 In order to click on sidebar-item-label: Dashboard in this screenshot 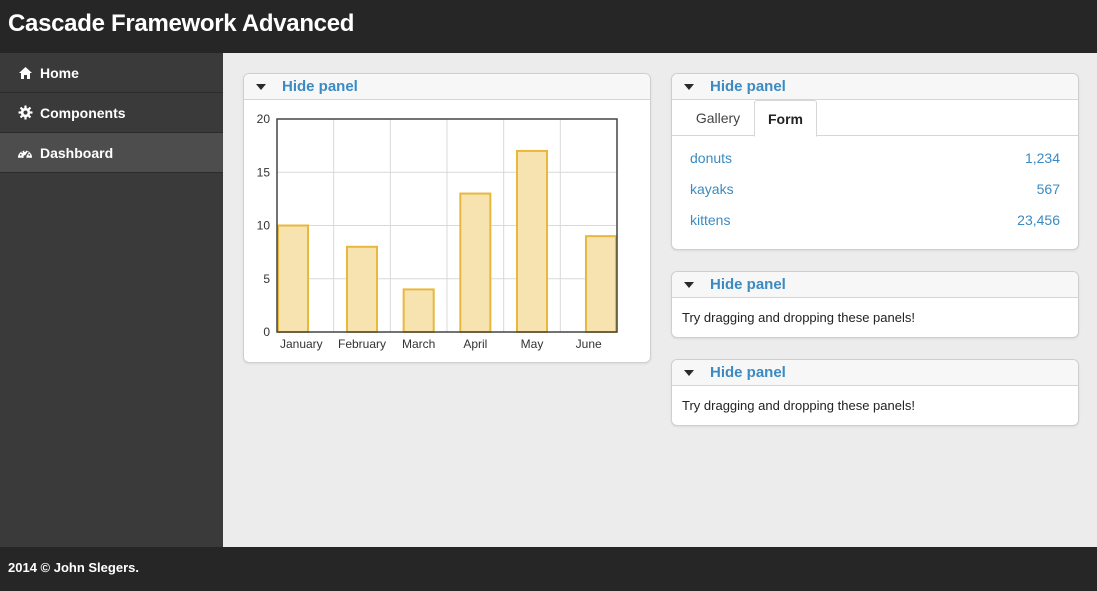, I will do `click(77, 152)`.